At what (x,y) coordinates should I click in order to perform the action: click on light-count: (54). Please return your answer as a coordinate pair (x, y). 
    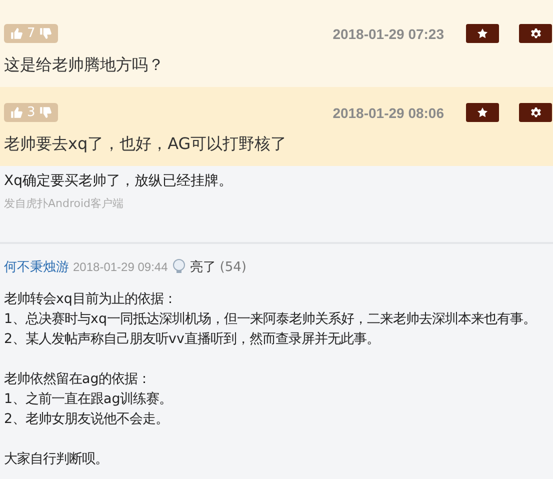
    Looking at the image, I should click on (233, 267).